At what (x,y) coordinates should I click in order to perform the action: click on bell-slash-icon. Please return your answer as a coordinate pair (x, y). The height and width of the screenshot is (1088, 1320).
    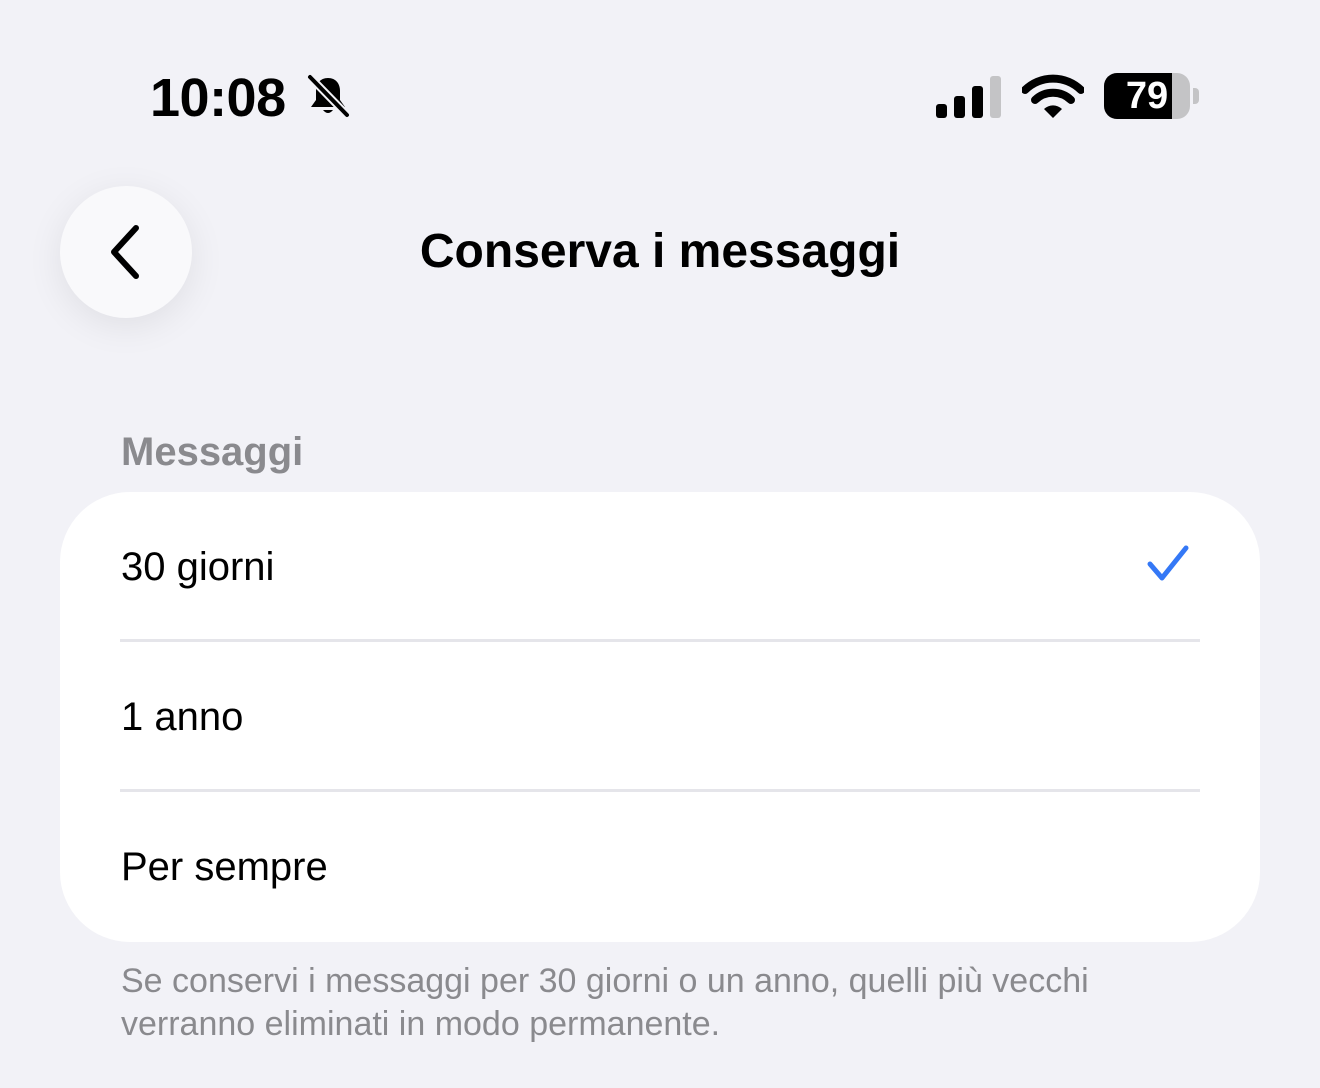
    Looking at the image, I should click on (328, 96).